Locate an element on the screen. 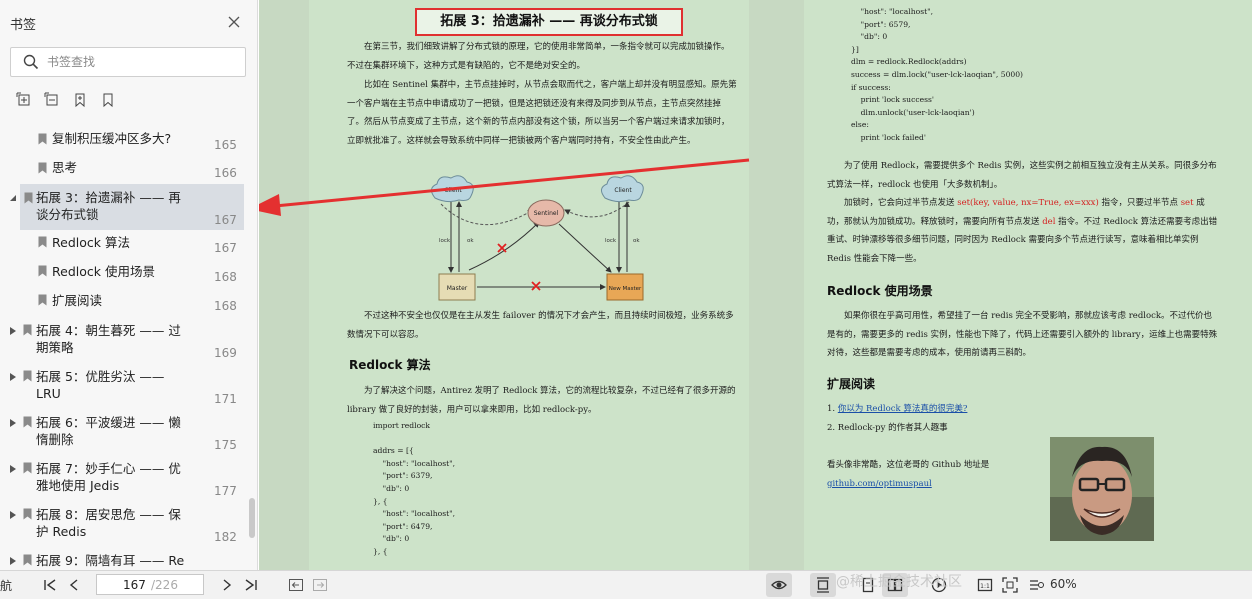  bookmark-search-input is located at coordinates (142, 62).